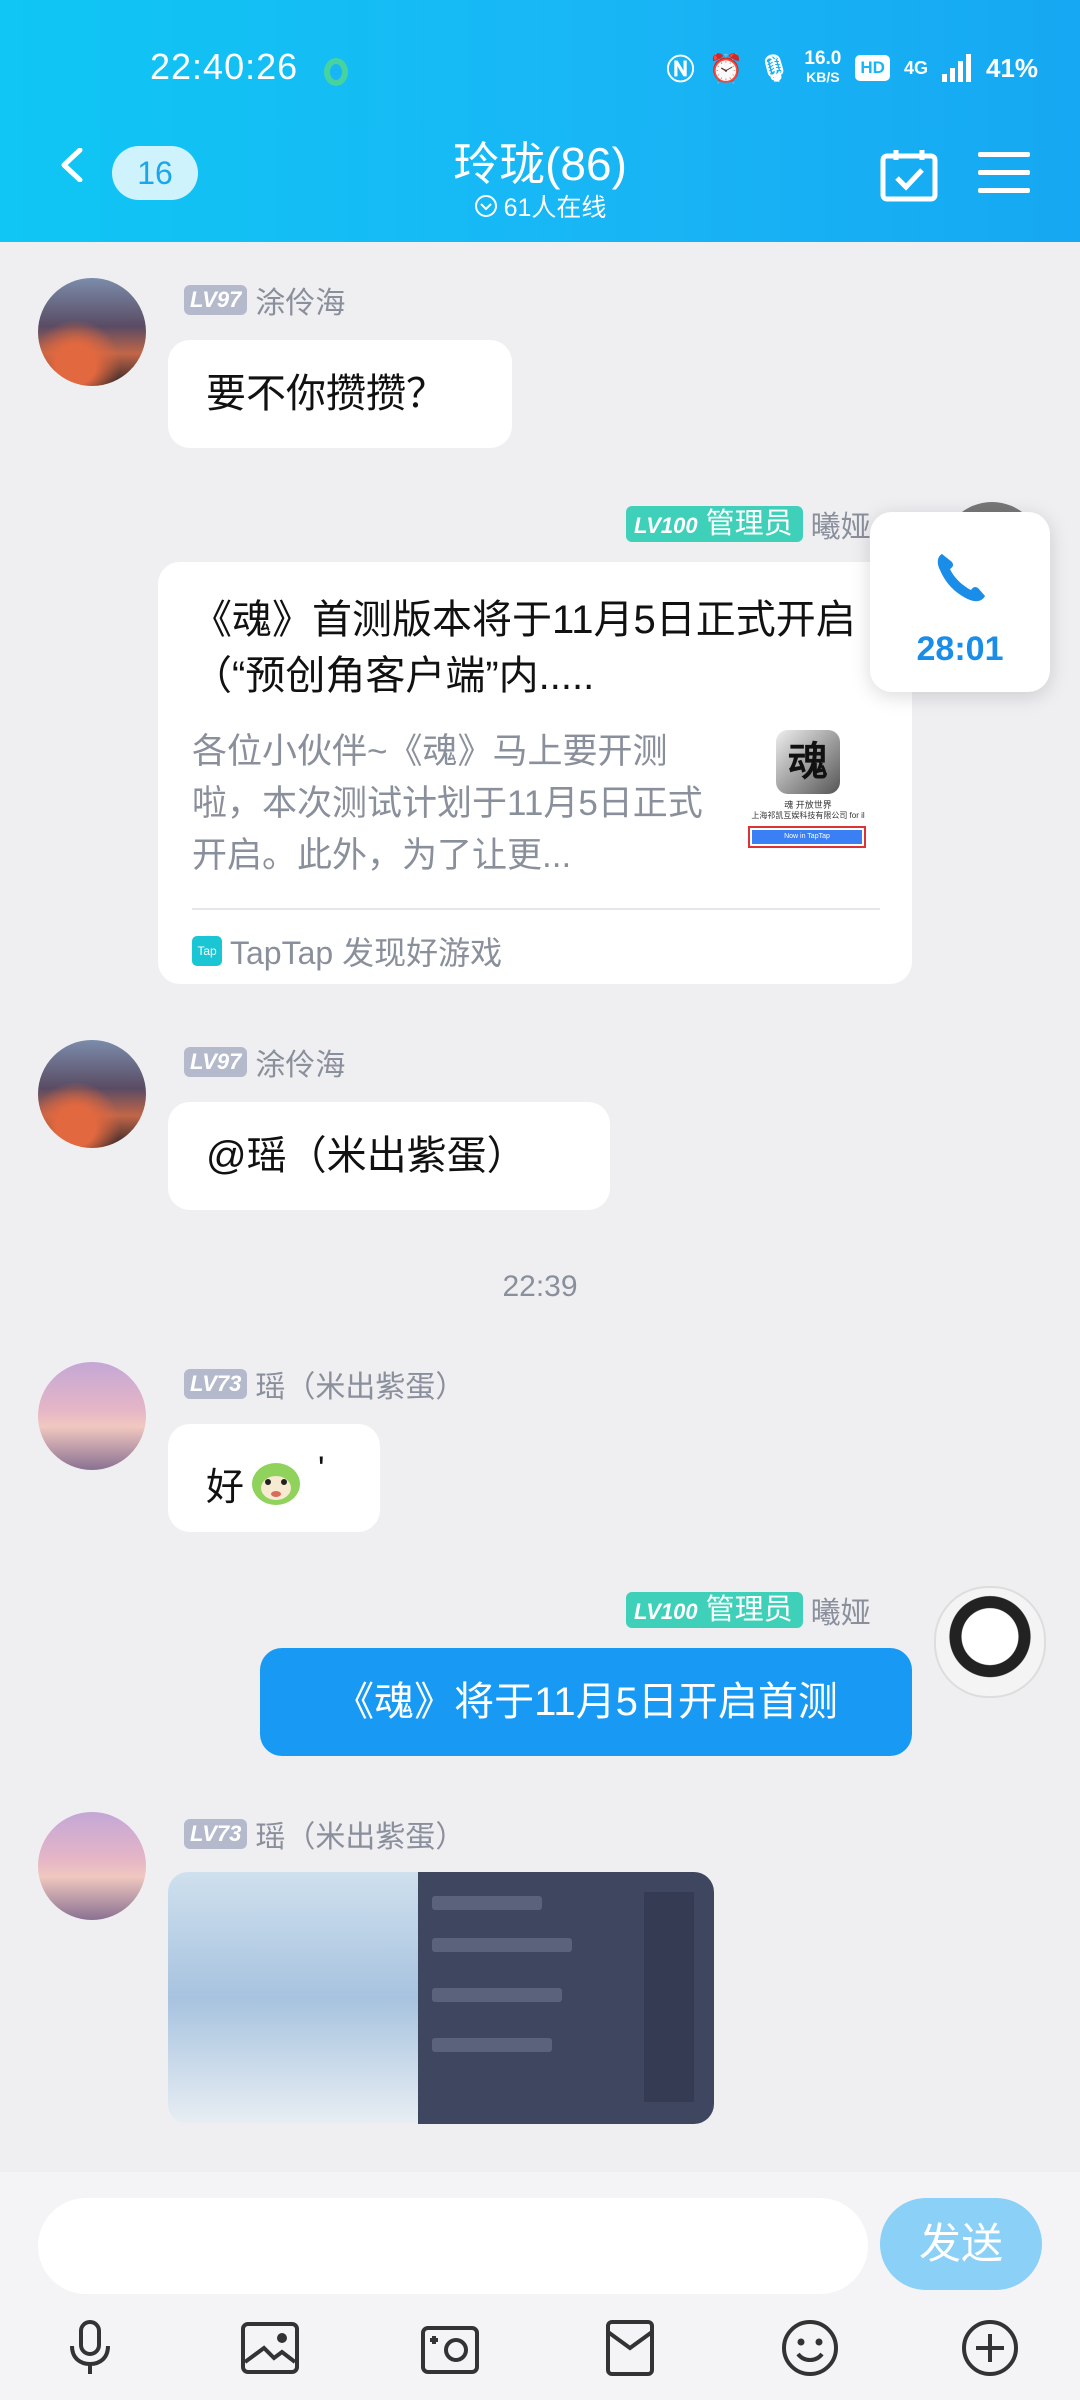  What do you see at coordinates (808, 762) in the screenshot?
I see `game-logo: 魂` at bounding box center [808, 762].